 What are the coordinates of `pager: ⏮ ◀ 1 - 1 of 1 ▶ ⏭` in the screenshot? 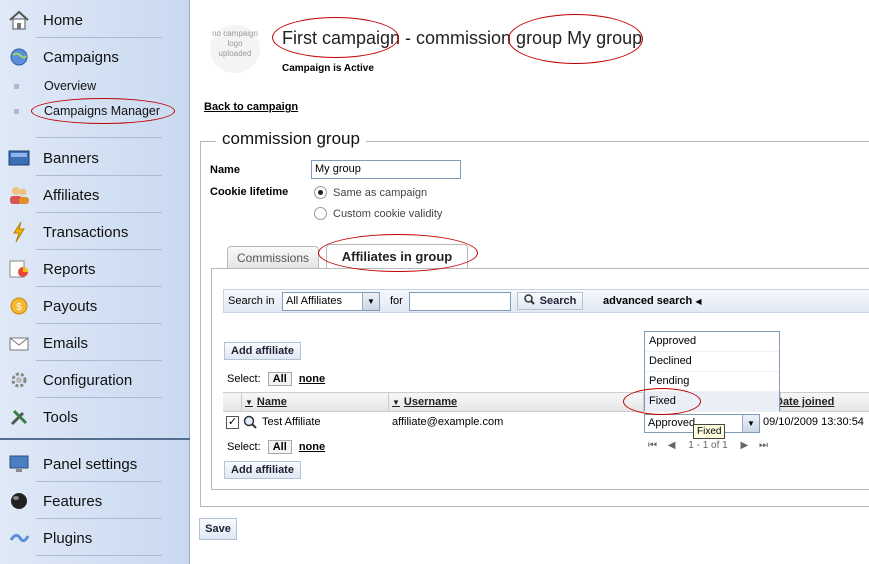 It's located at (708, 445).